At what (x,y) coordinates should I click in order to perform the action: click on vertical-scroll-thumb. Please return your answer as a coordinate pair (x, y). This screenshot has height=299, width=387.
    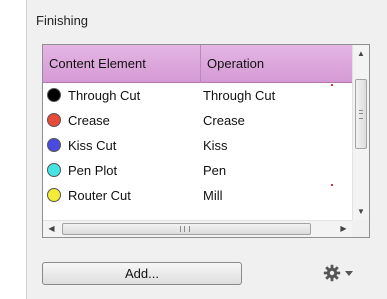
    Looking at the image, I should click on (361, 114).